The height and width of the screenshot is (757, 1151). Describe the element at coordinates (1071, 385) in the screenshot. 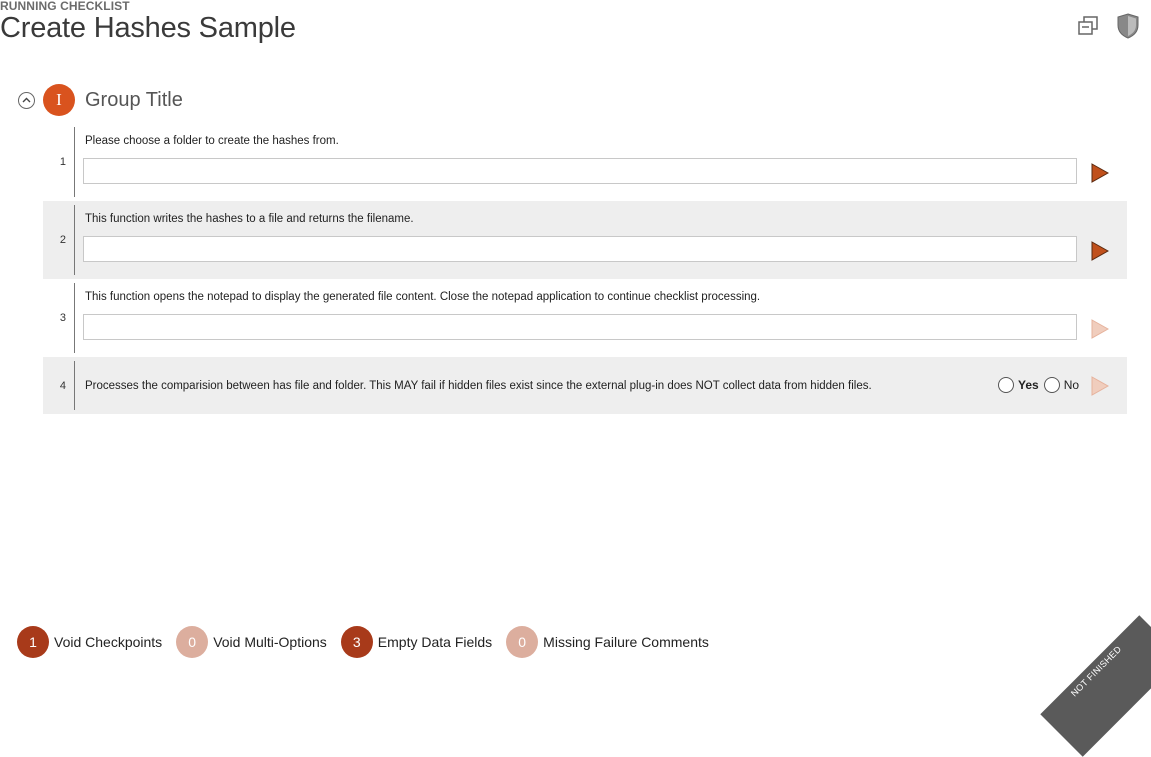

I see `no-label: No` at that location.